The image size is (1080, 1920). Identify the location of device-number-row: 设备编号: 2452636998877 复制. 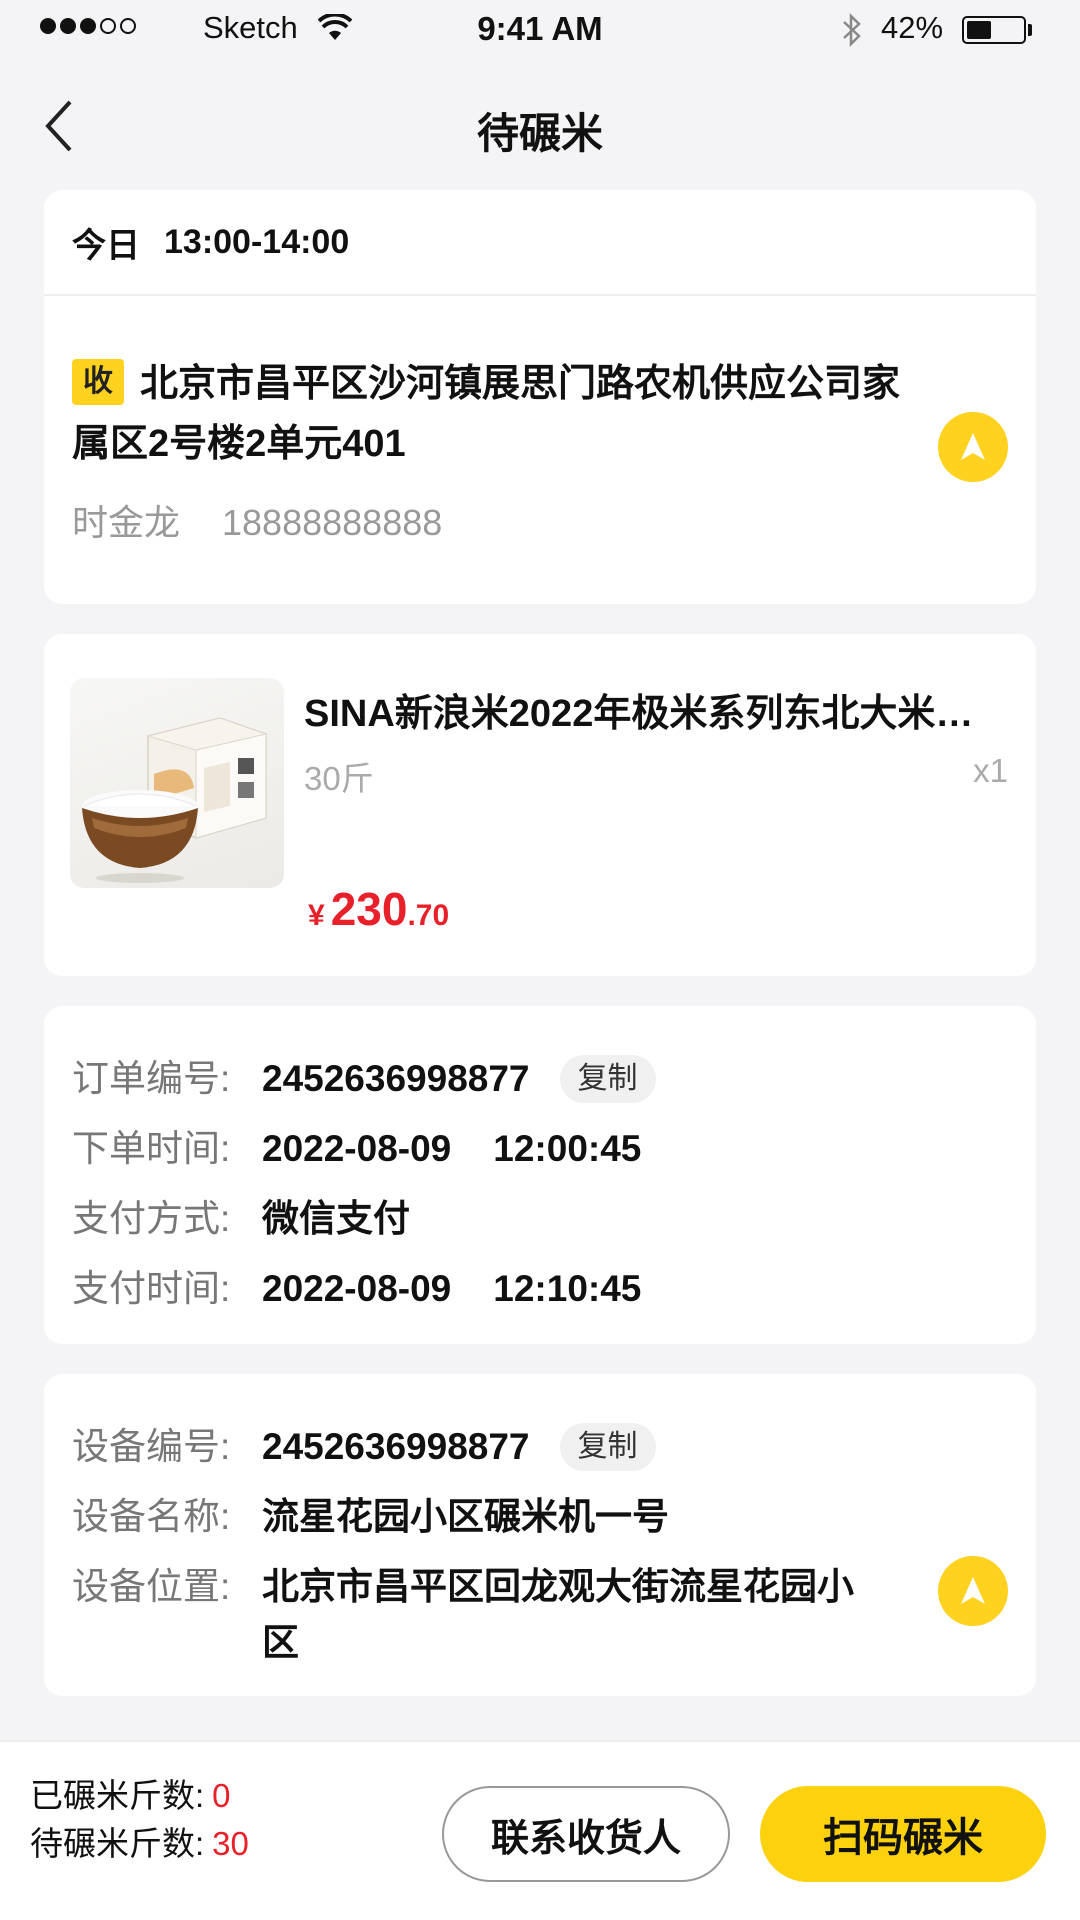
(540, 1447).